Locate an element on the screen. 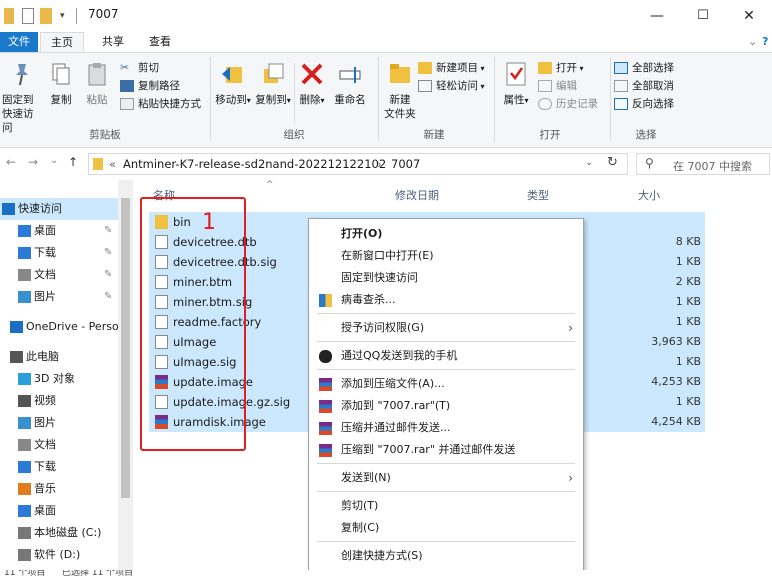 The image size is (772, 578). search-input: ⚲ 在 7007 中搜索 is located at coordinates (703, 164).